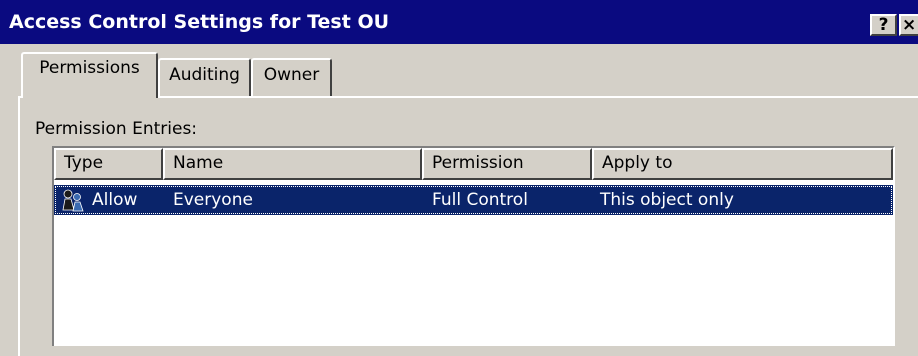 The height and width of the screenshot is (356, 918). Describe the element at coordinates (883, 25) in the screenshot. I see `help-button: ?` at that location.